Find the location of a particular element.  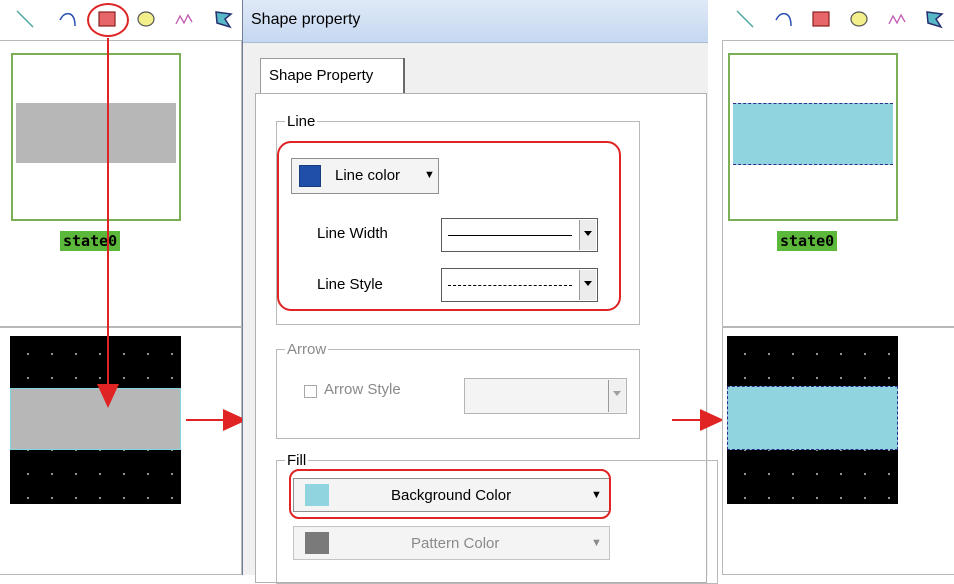

chevron-down-icon: ▼ is located at coordinates (596, 543).